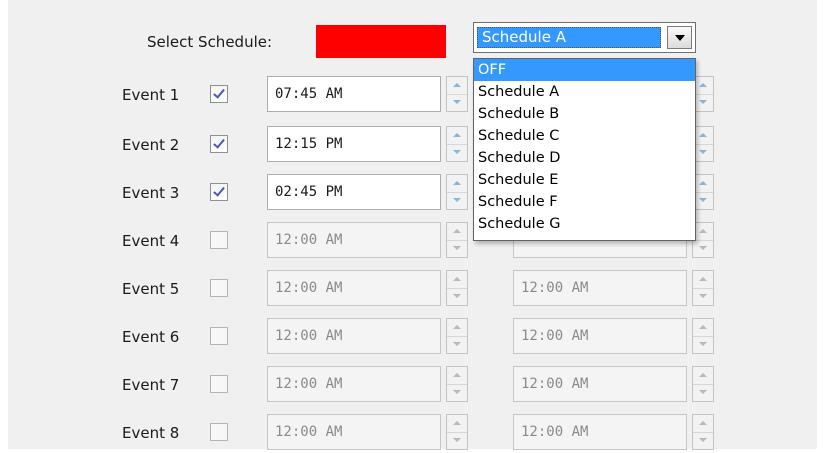  Describe the element at coordinates (354, 192) in the screenshot. I see `event-start-time: 02:45 PM` at that location.